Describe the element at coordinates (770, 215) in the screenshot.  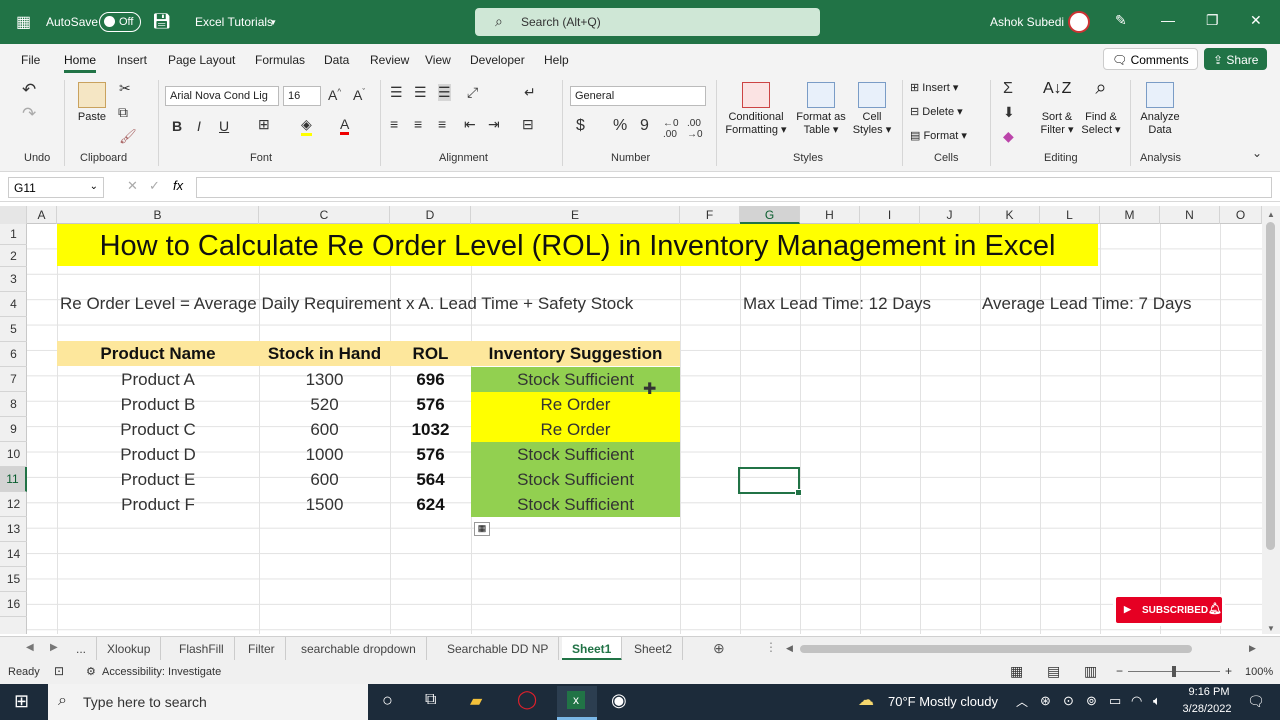
I see `column-header: G` at that location.